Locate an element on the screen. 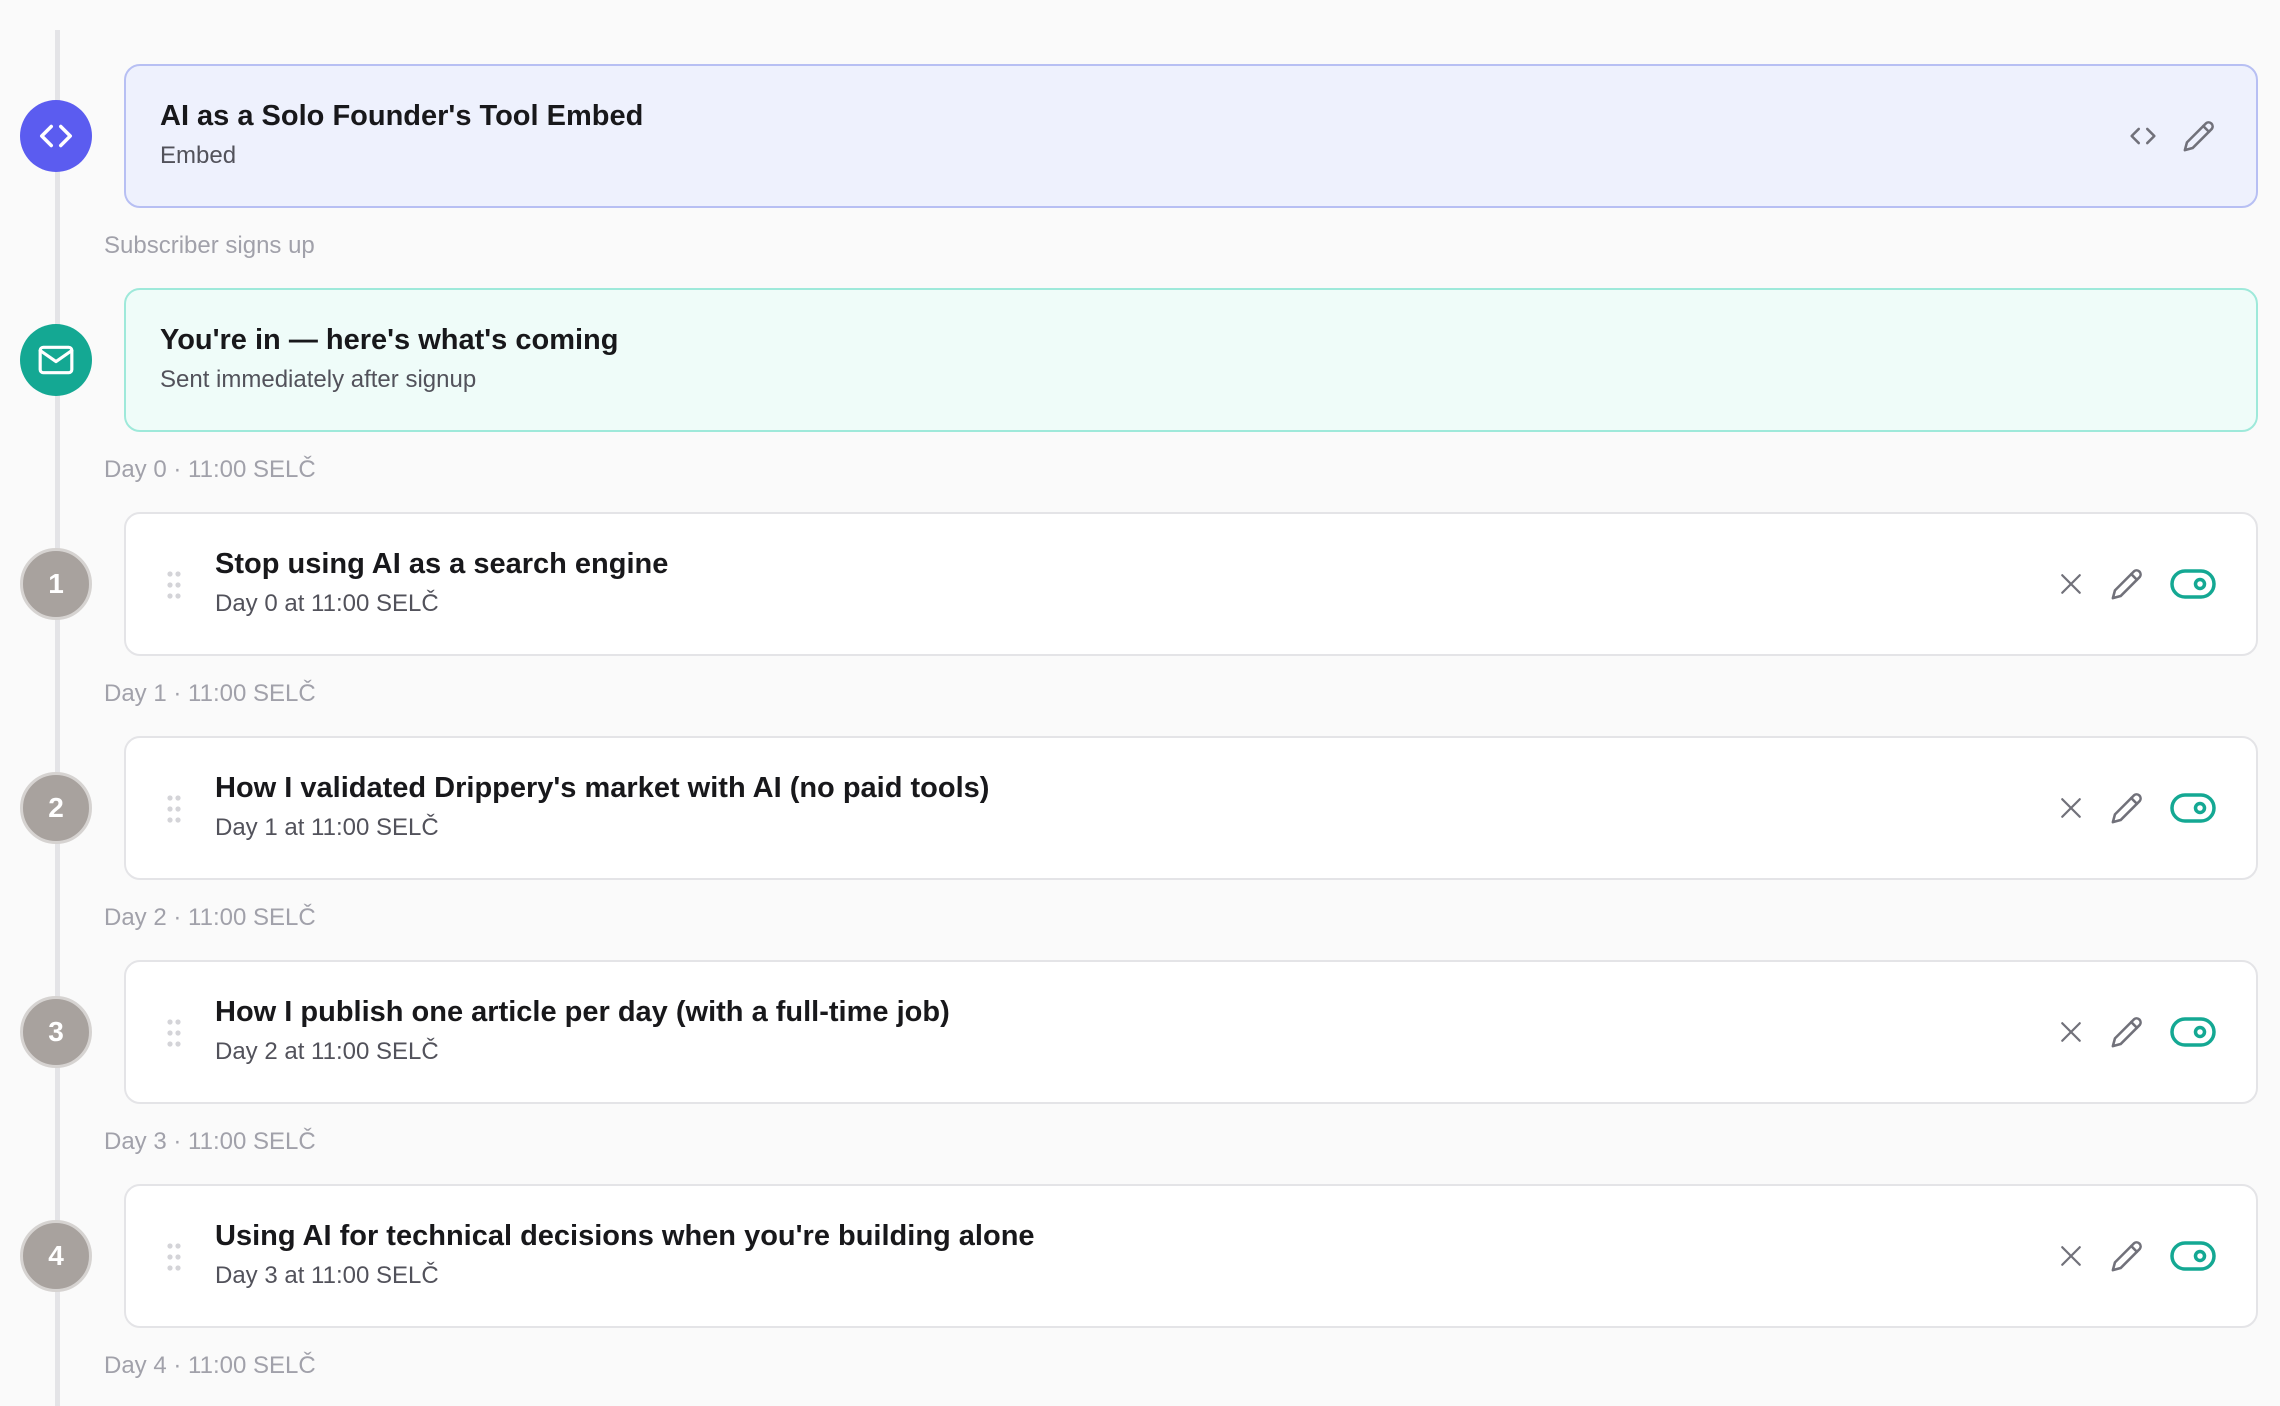 The height and width of the screenshot is (1406, 2280). welcome-node is located at coordinates (56, 360).